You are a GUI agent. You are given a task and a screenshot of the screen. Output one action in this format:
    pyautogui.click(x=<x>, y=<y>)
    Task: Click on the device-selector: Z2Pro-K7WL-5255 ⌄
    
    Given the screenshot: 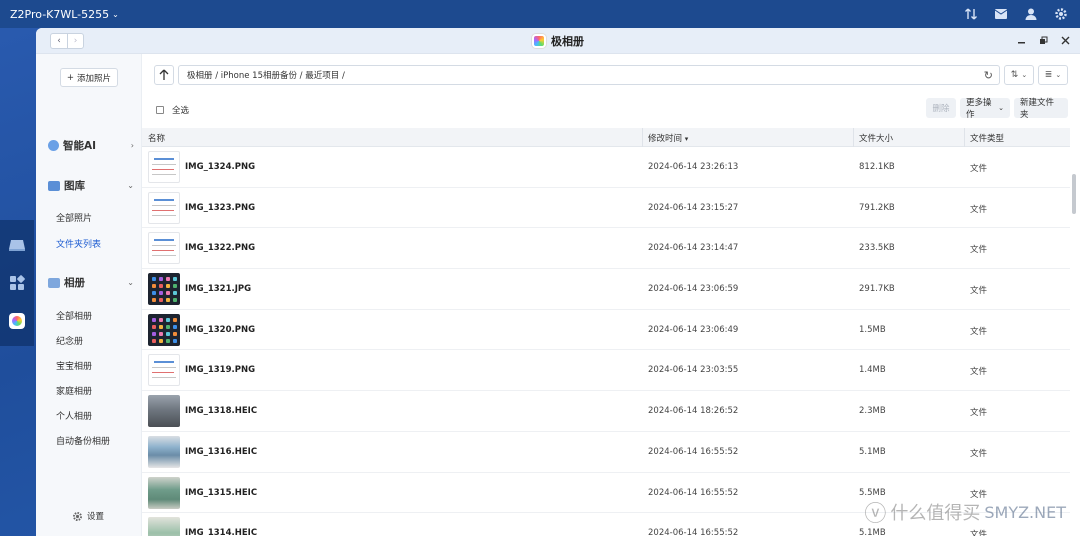 What is the action you would take?
    pyautogui.click(x=64, y=14)
    